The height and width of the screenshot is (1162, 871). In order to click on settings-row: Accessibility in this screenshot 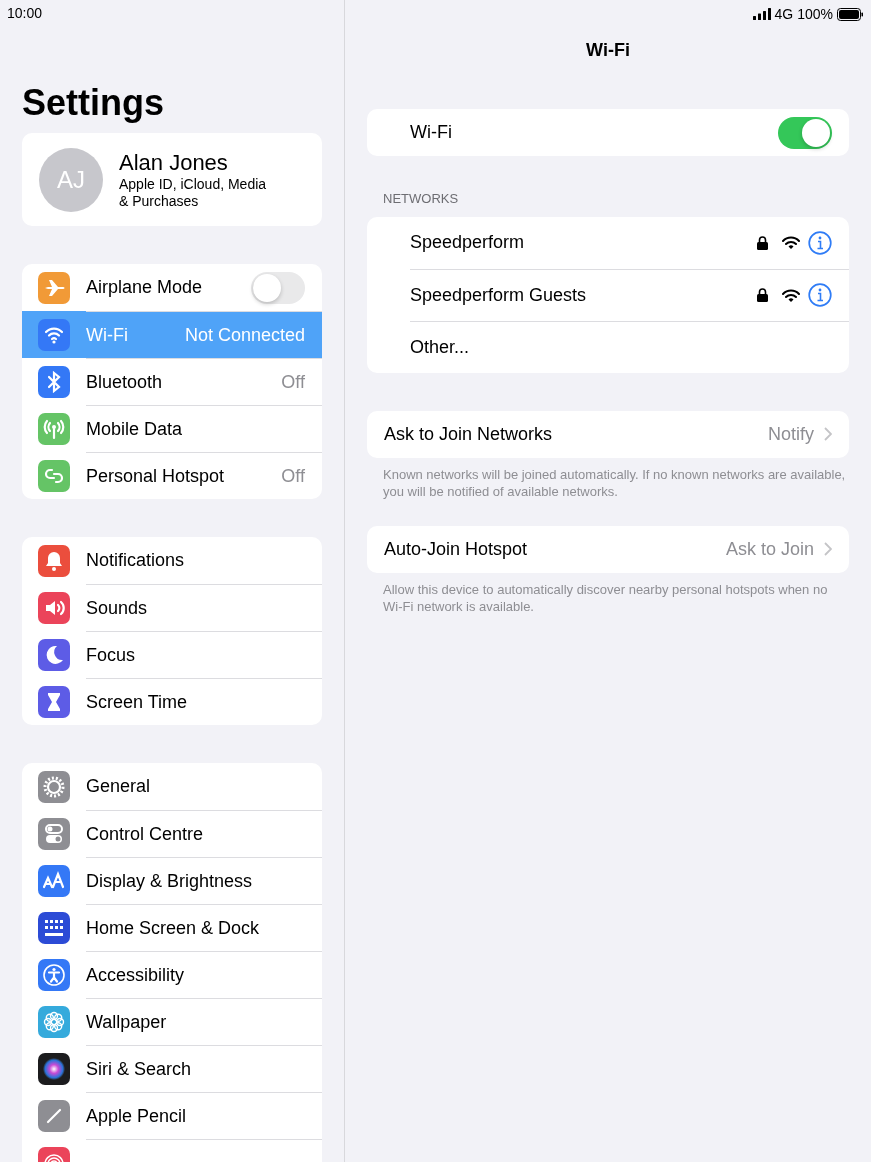, I will do `click(172, 974)`.